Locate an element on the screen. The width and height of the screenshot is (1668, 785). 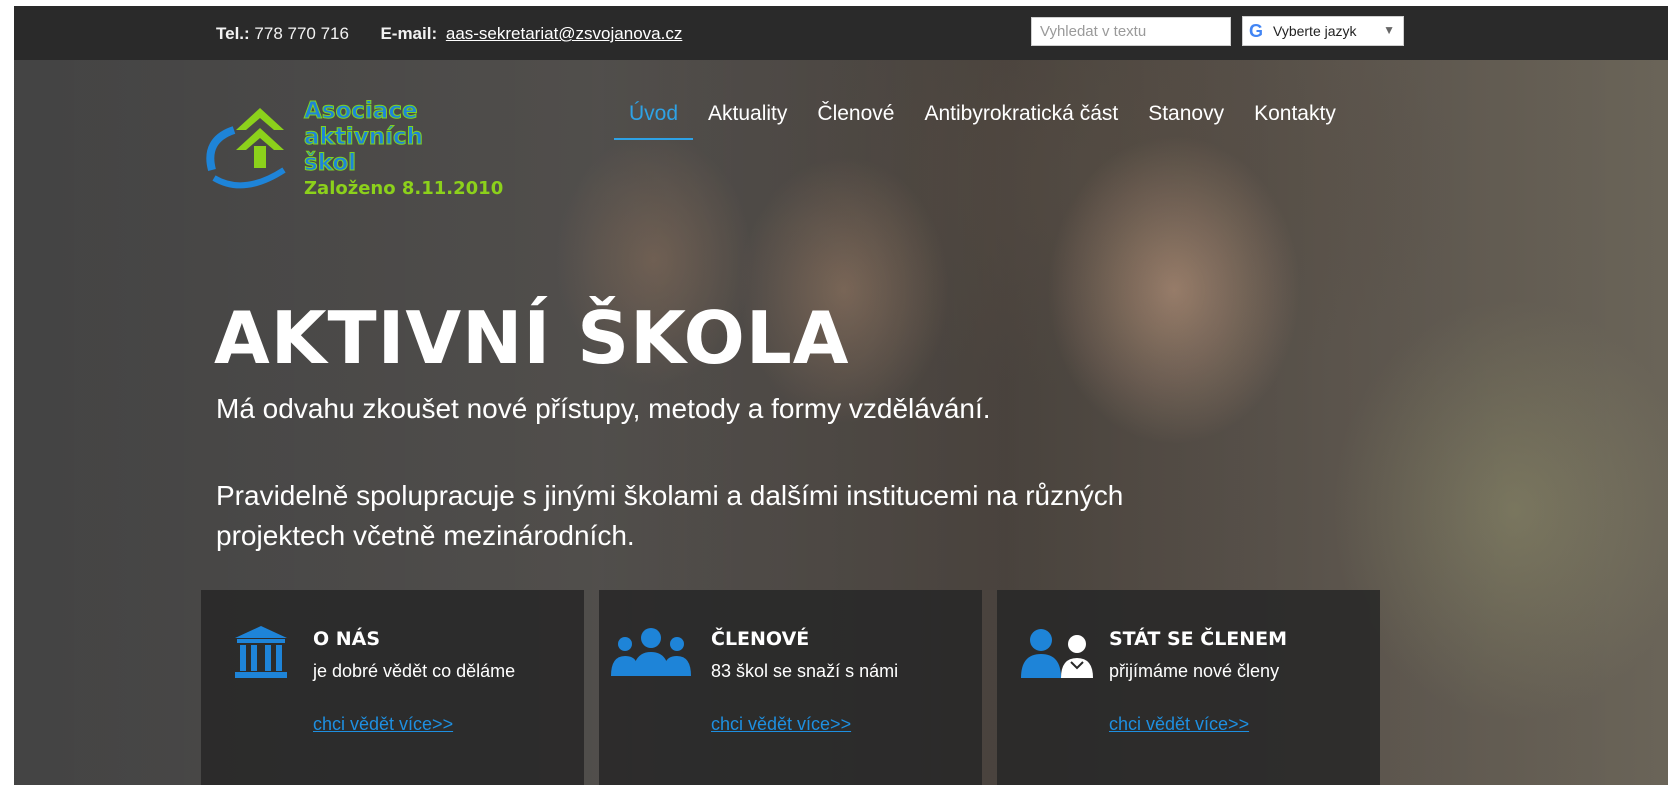
hero-headline: AKTIVNÍ ŠKOLA is located at coordinates (532, 338).